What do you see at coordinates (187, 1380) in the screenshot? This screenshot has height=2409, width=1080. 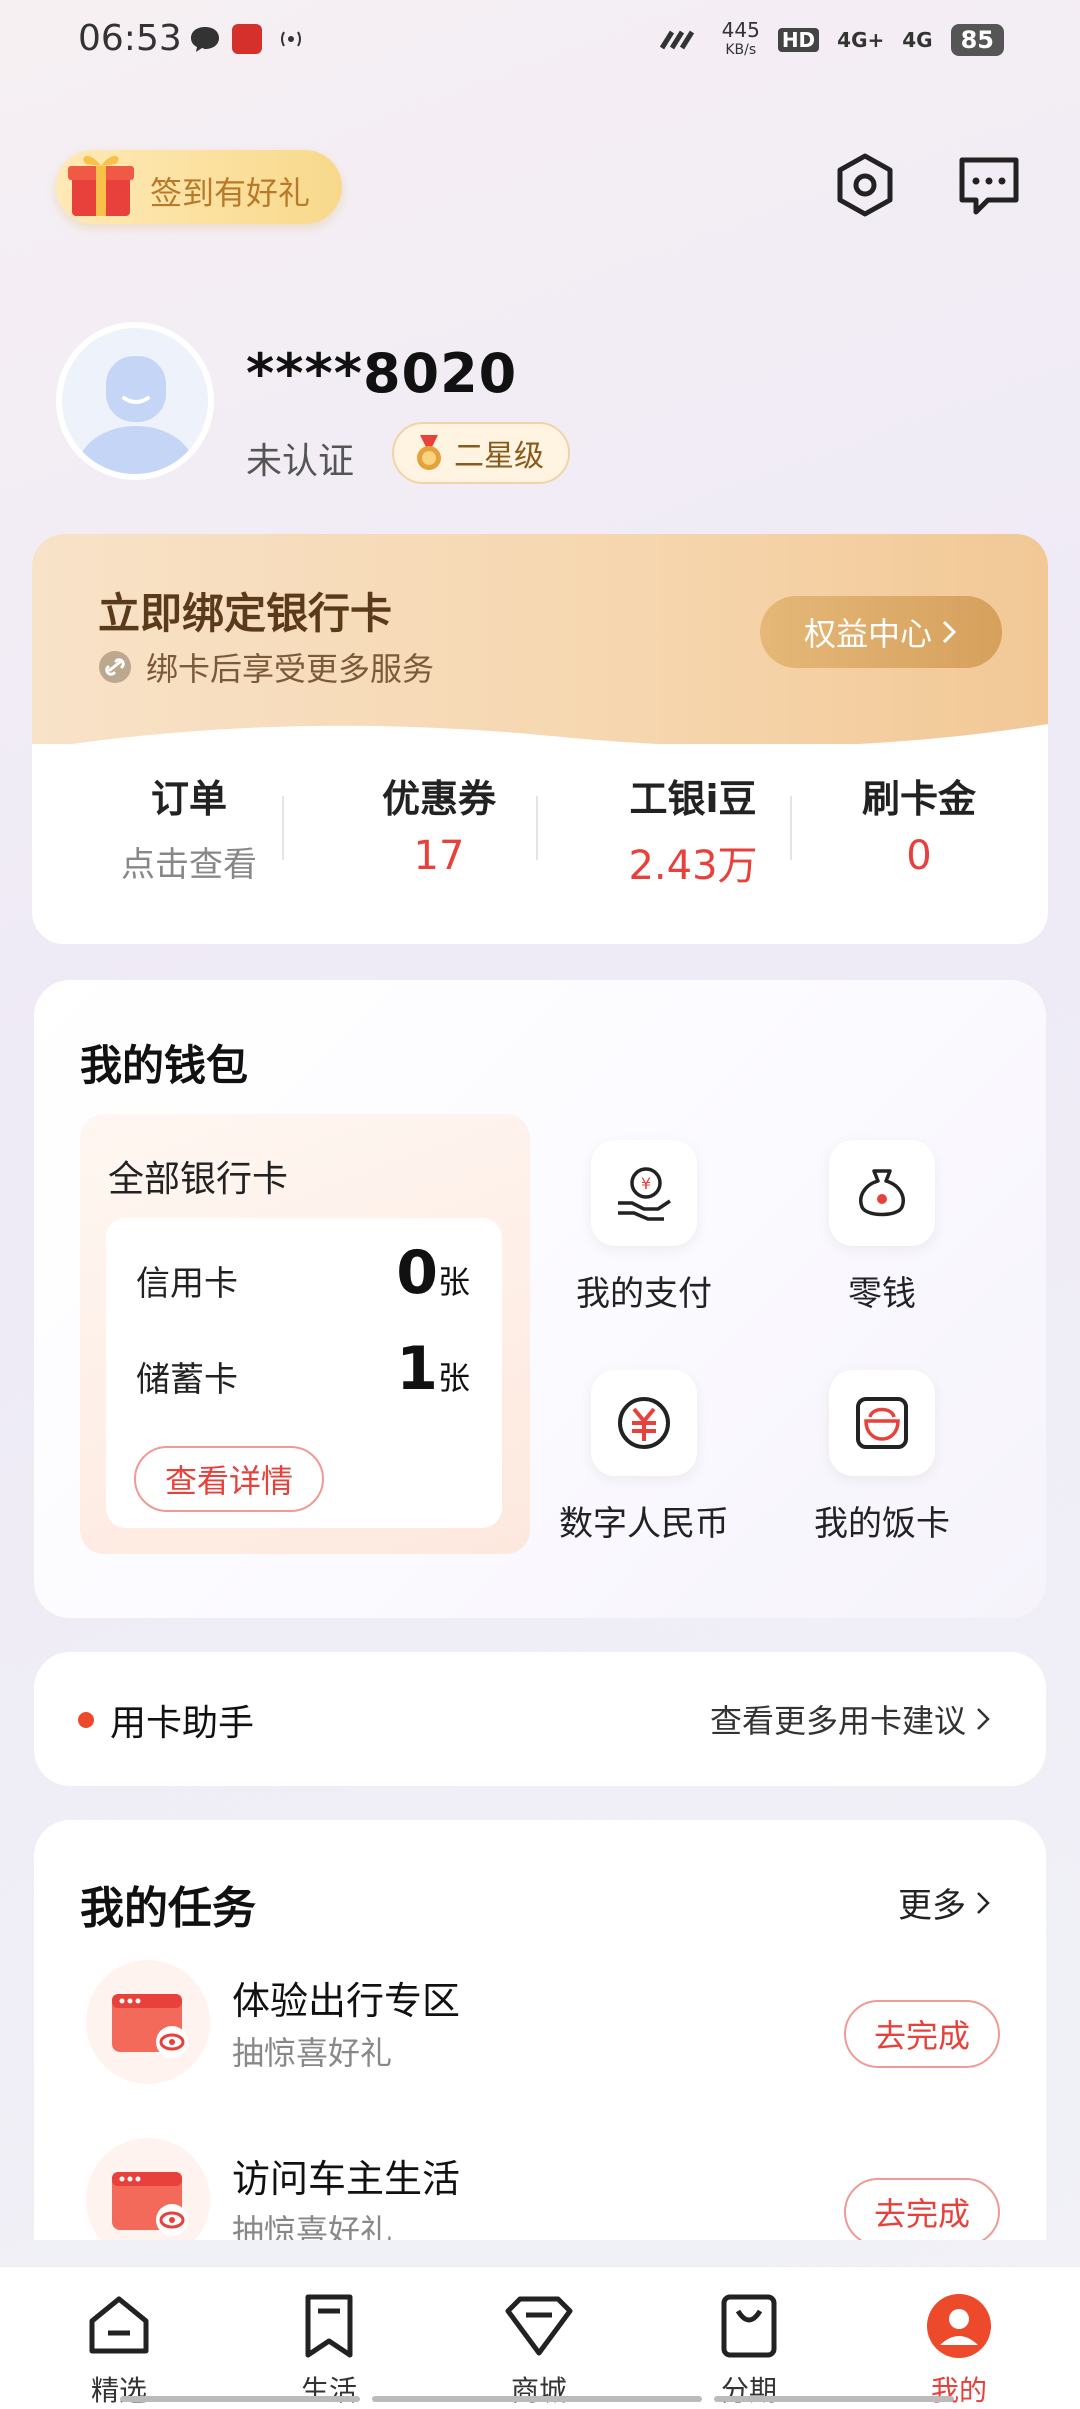 I see `debit-card-label: 储蓄卡` at bounding box center [187, 1380].